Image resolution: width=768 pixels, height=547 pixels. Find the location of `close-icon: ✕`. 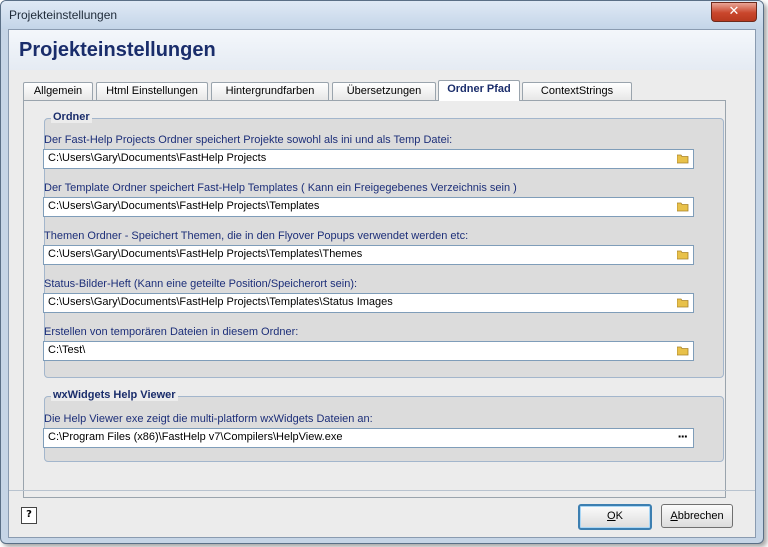

close-icon: ✕ is located at coordinates (734, 11).